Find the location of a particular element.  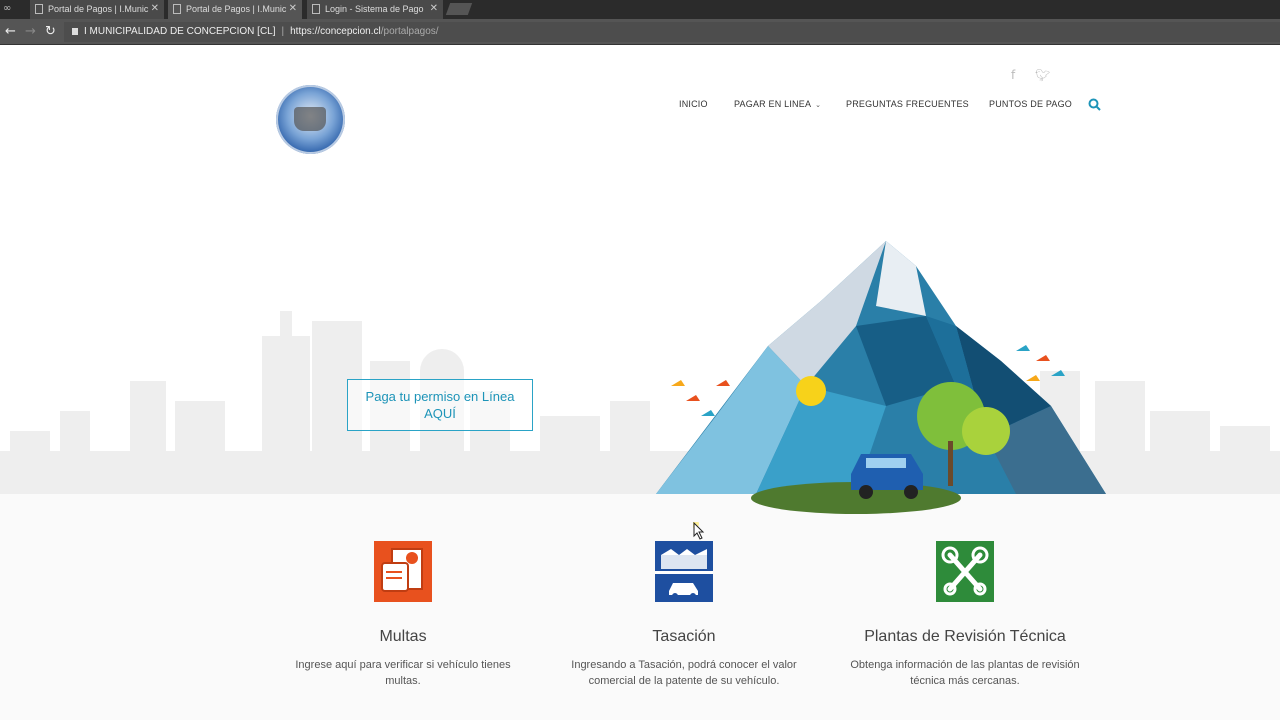

nav-pagar-en-linea: PAGAR EN LINEA ⌄ is located at coordinates (777, 104).